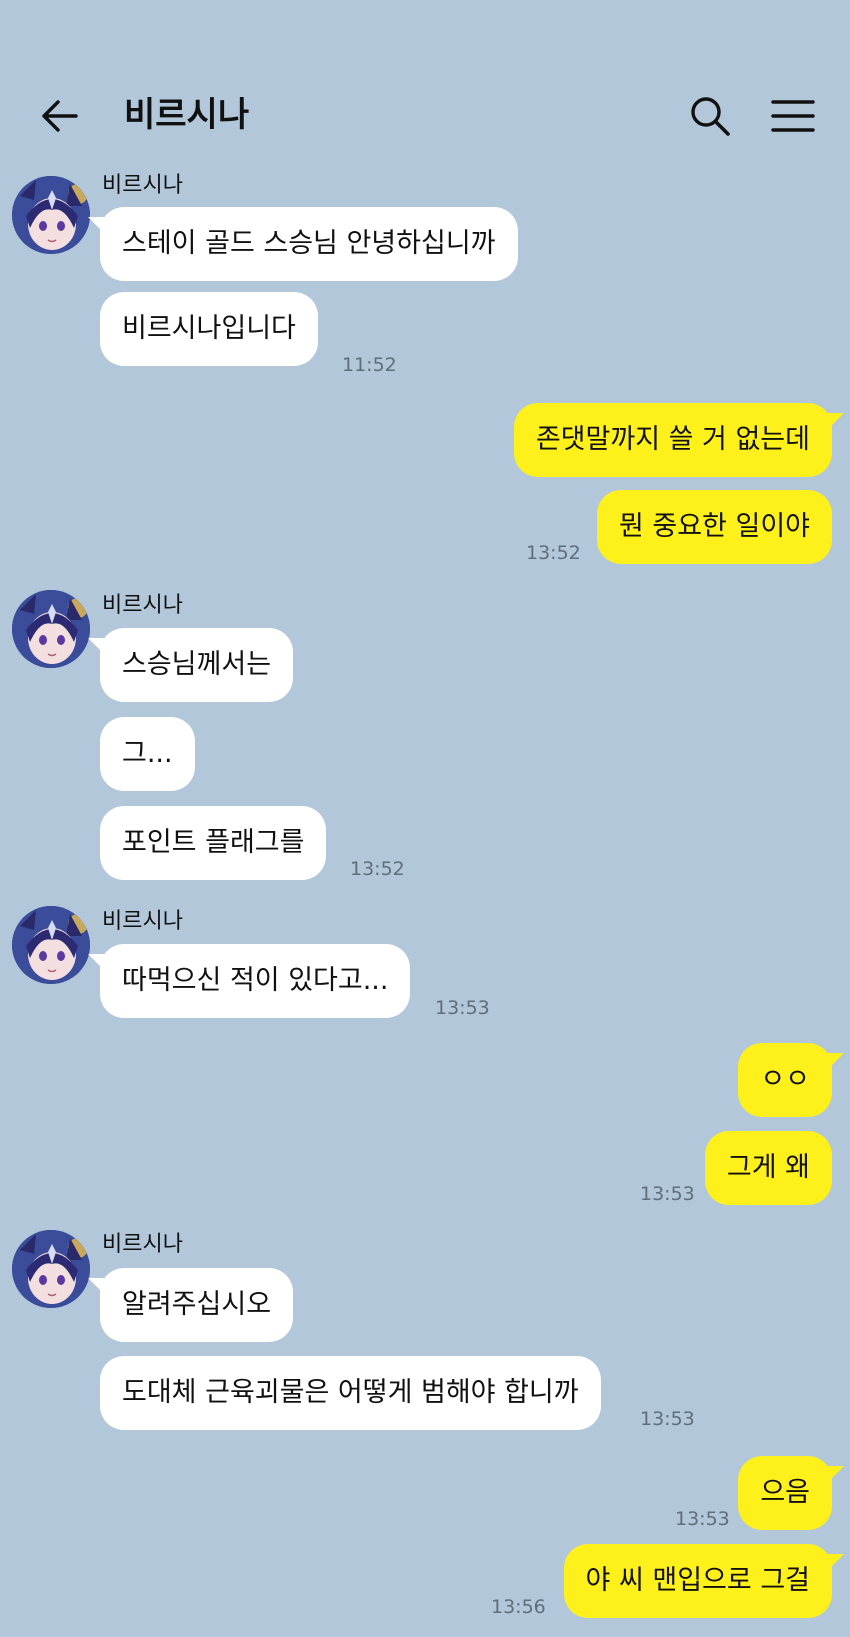  I want to click on incoming-message: 도대체 근육괴물은 어떻게 범해야 합니까, so click(350, 1393).